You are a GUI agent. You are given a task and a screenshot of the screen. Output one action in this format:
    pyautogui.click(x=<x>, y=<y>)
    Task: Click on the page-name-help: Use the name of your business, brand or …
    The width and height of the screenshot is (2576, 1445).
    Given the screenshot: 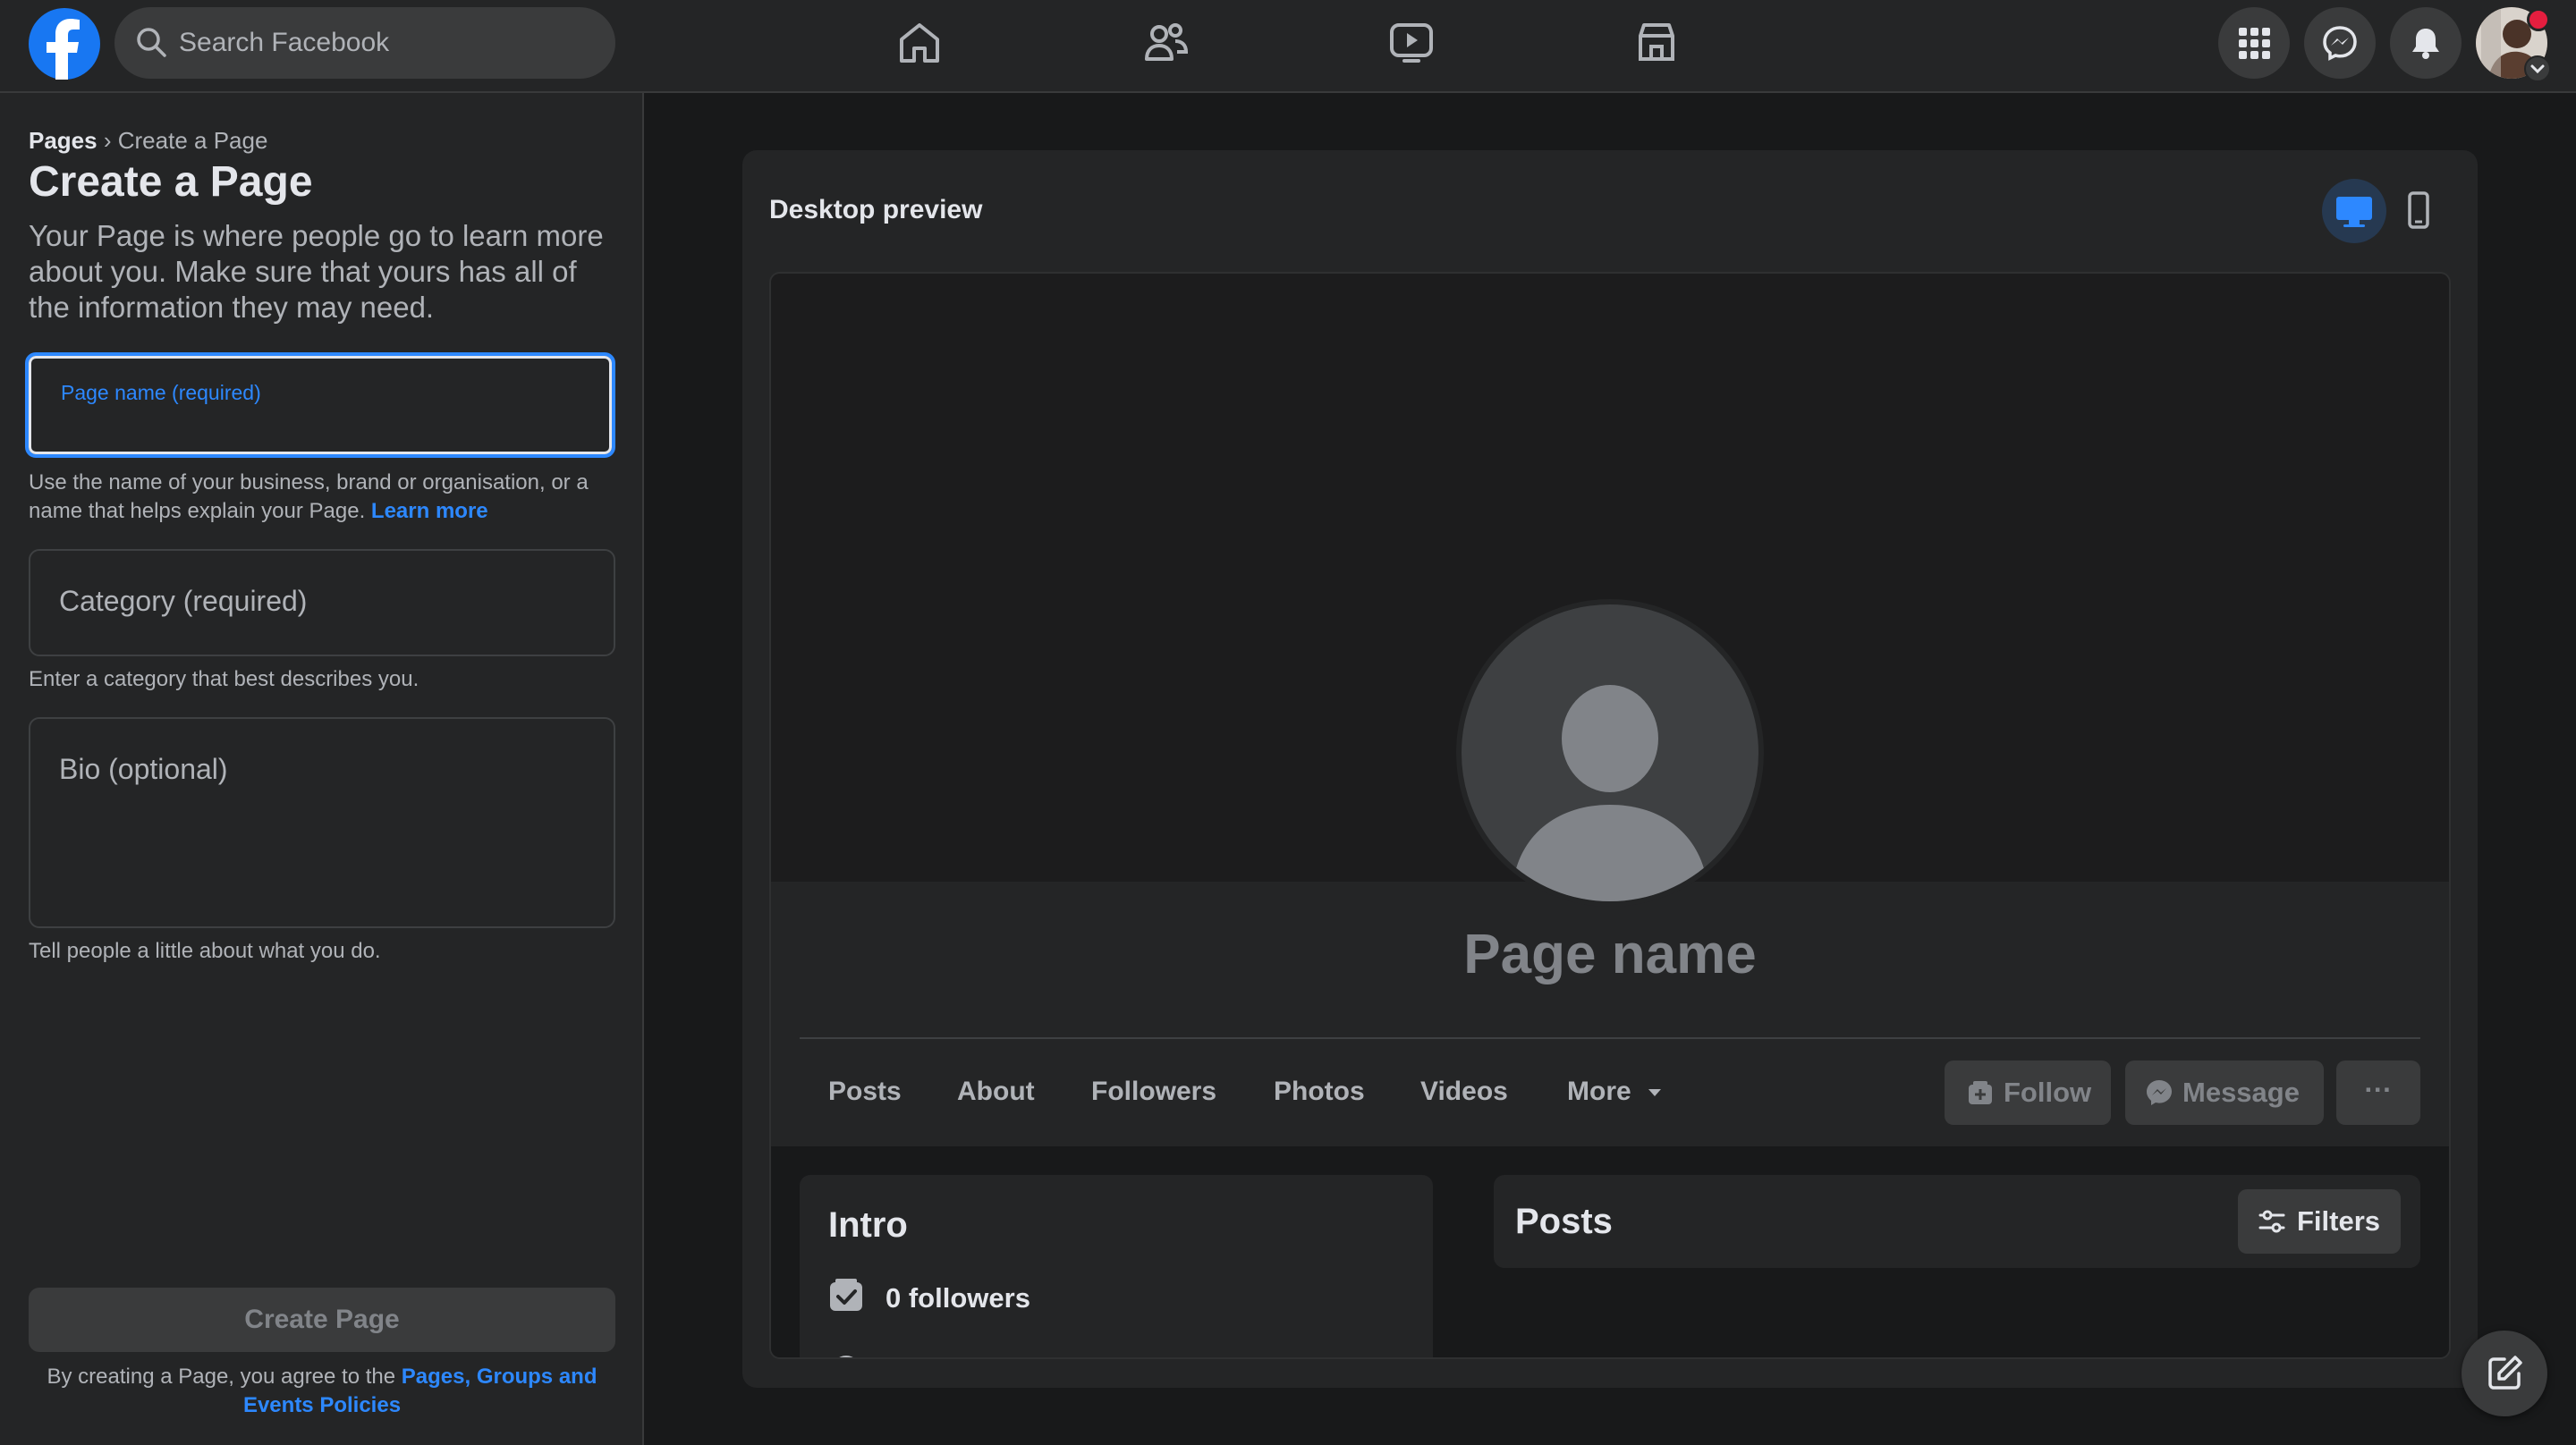 What is the action you would take?
    pyautogui.click(x=324, y=497)
    